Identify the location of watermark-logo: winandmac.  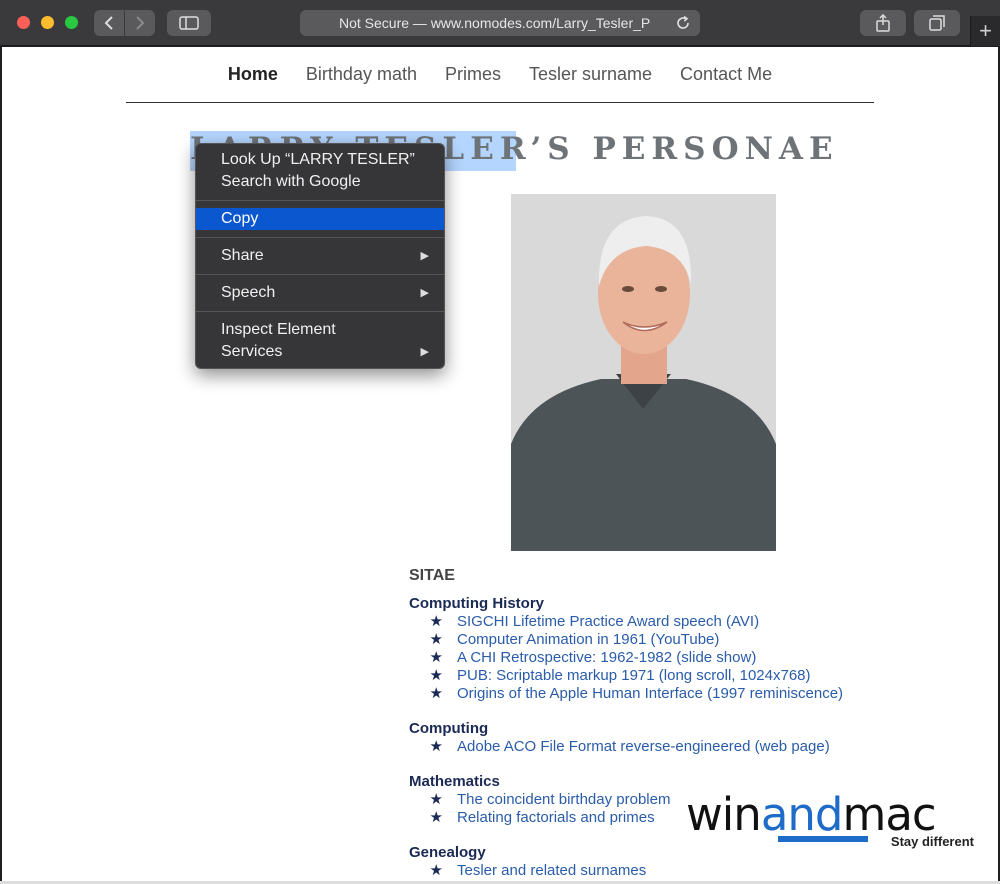
(832, 815).